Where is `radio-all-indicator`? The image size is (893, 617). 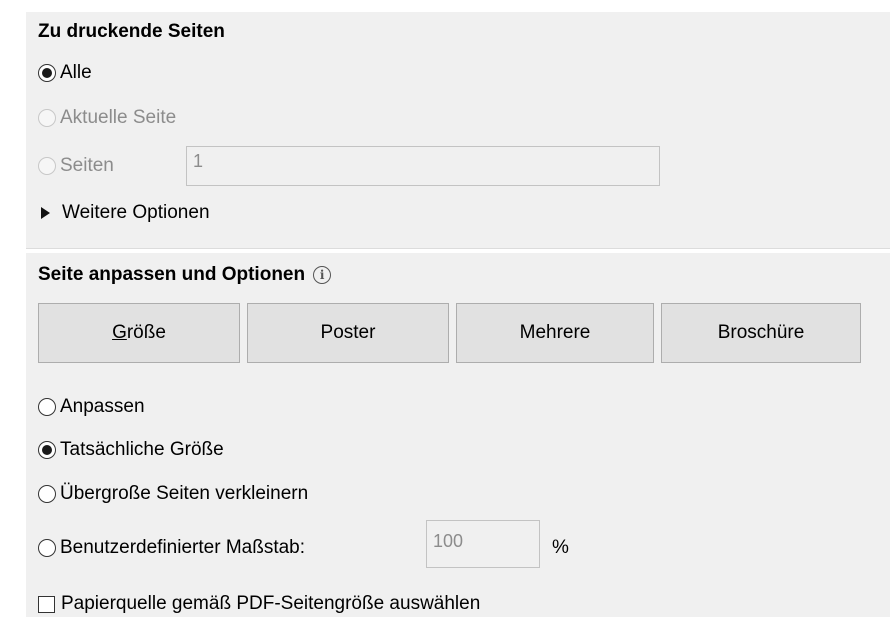 radio-all-indicator is located at coordinates (47, 73).